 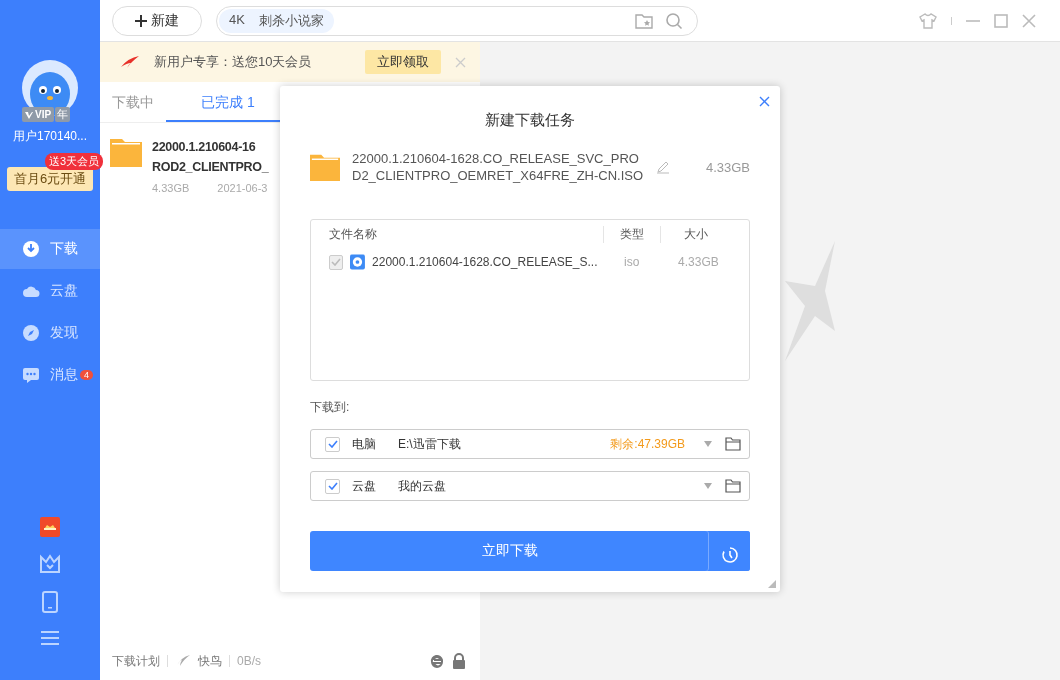 What do you see at coordinates (133, 102) in the screenshot?
I see `tab: 下载中` at bounding box center [133, 102].